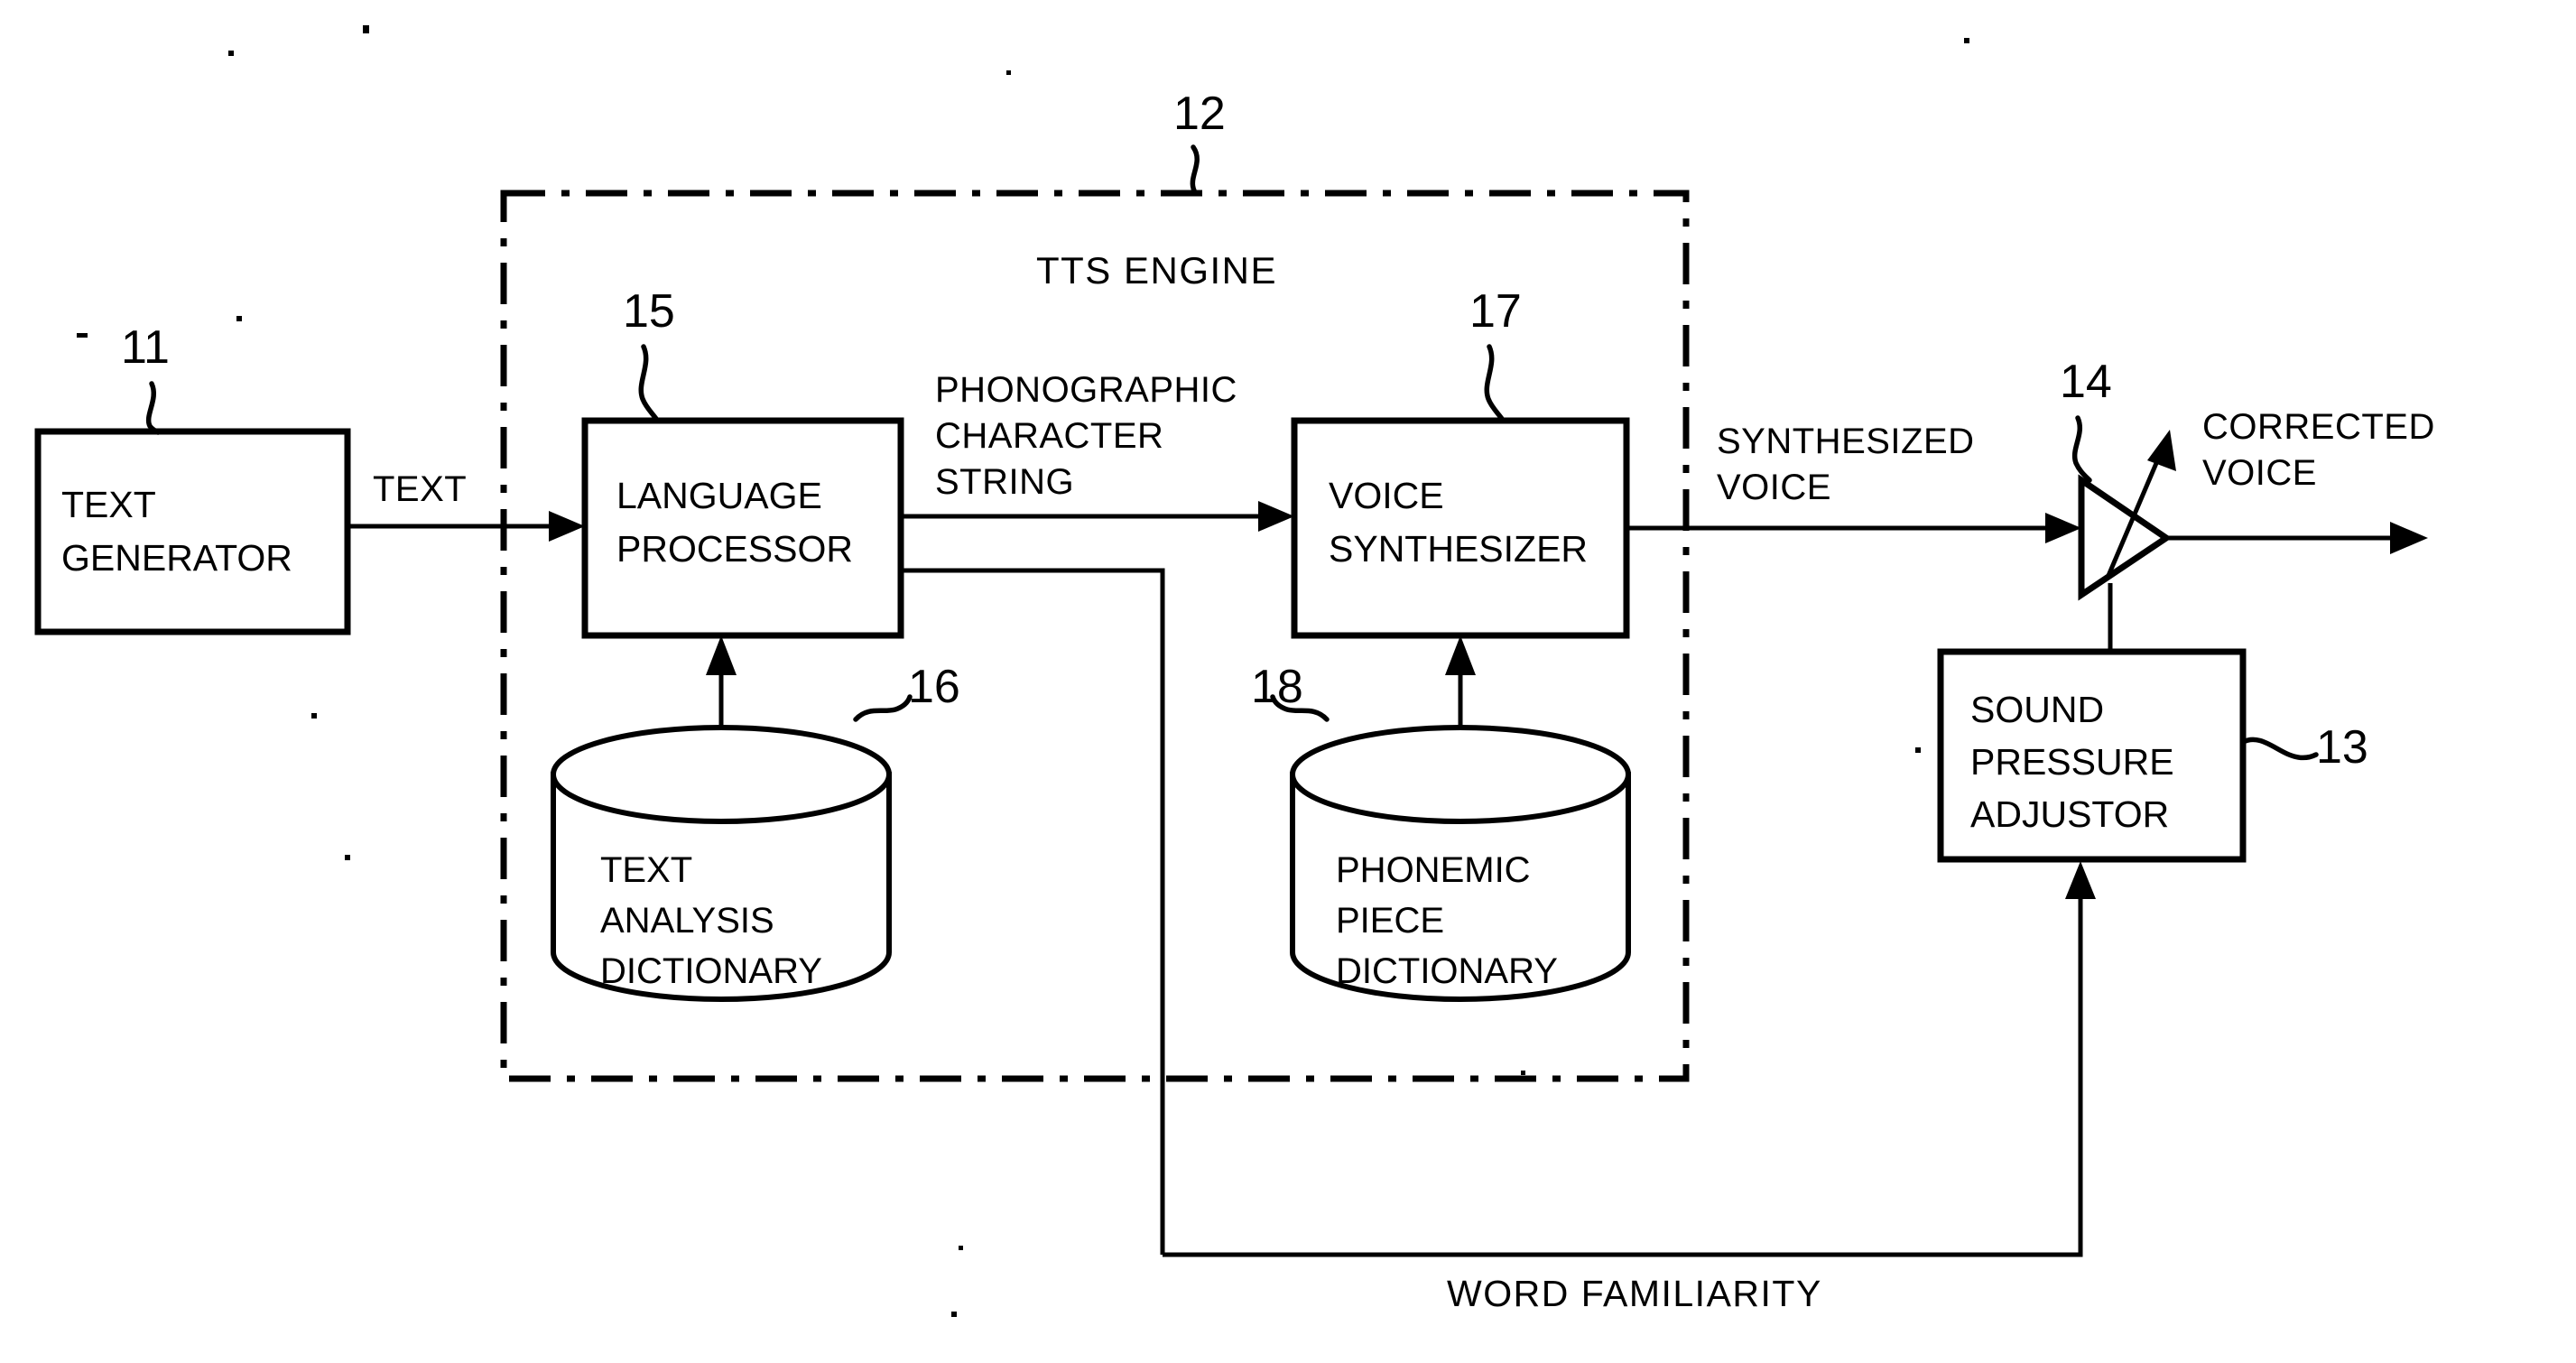  What do you see at coordinates (420, 489) in the screenshot?
I see `text-signal-label: TEXT` at bounding box center [420, 489].